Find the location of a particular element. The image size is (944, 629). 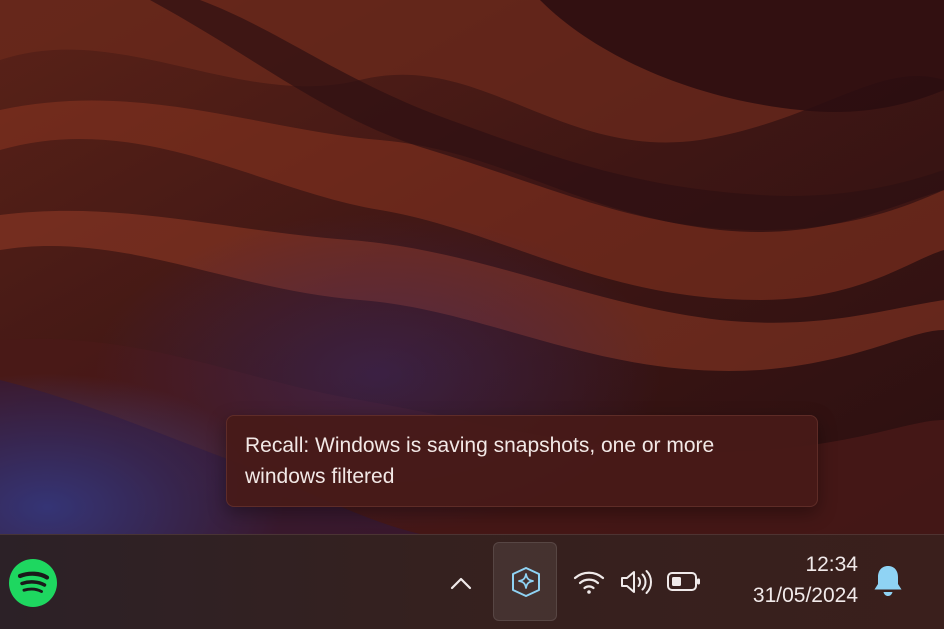

chevron-up-icon is located at coordinates (461, 583).